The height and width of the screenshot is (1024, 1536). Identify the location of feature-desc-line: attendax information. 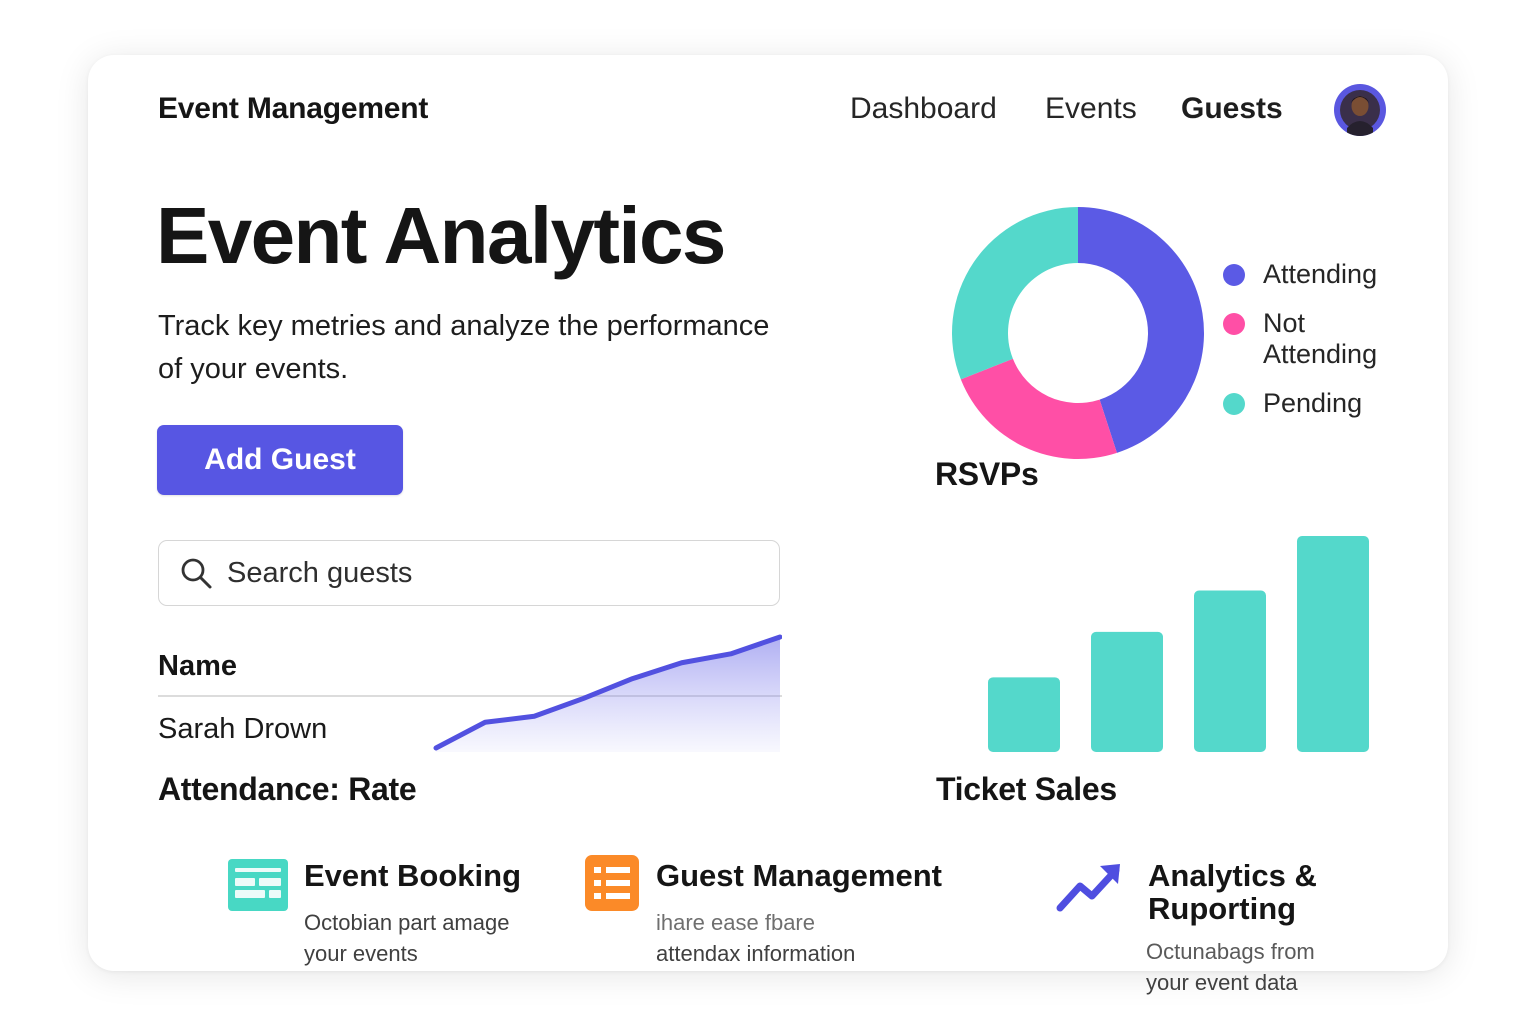
(756, 953).